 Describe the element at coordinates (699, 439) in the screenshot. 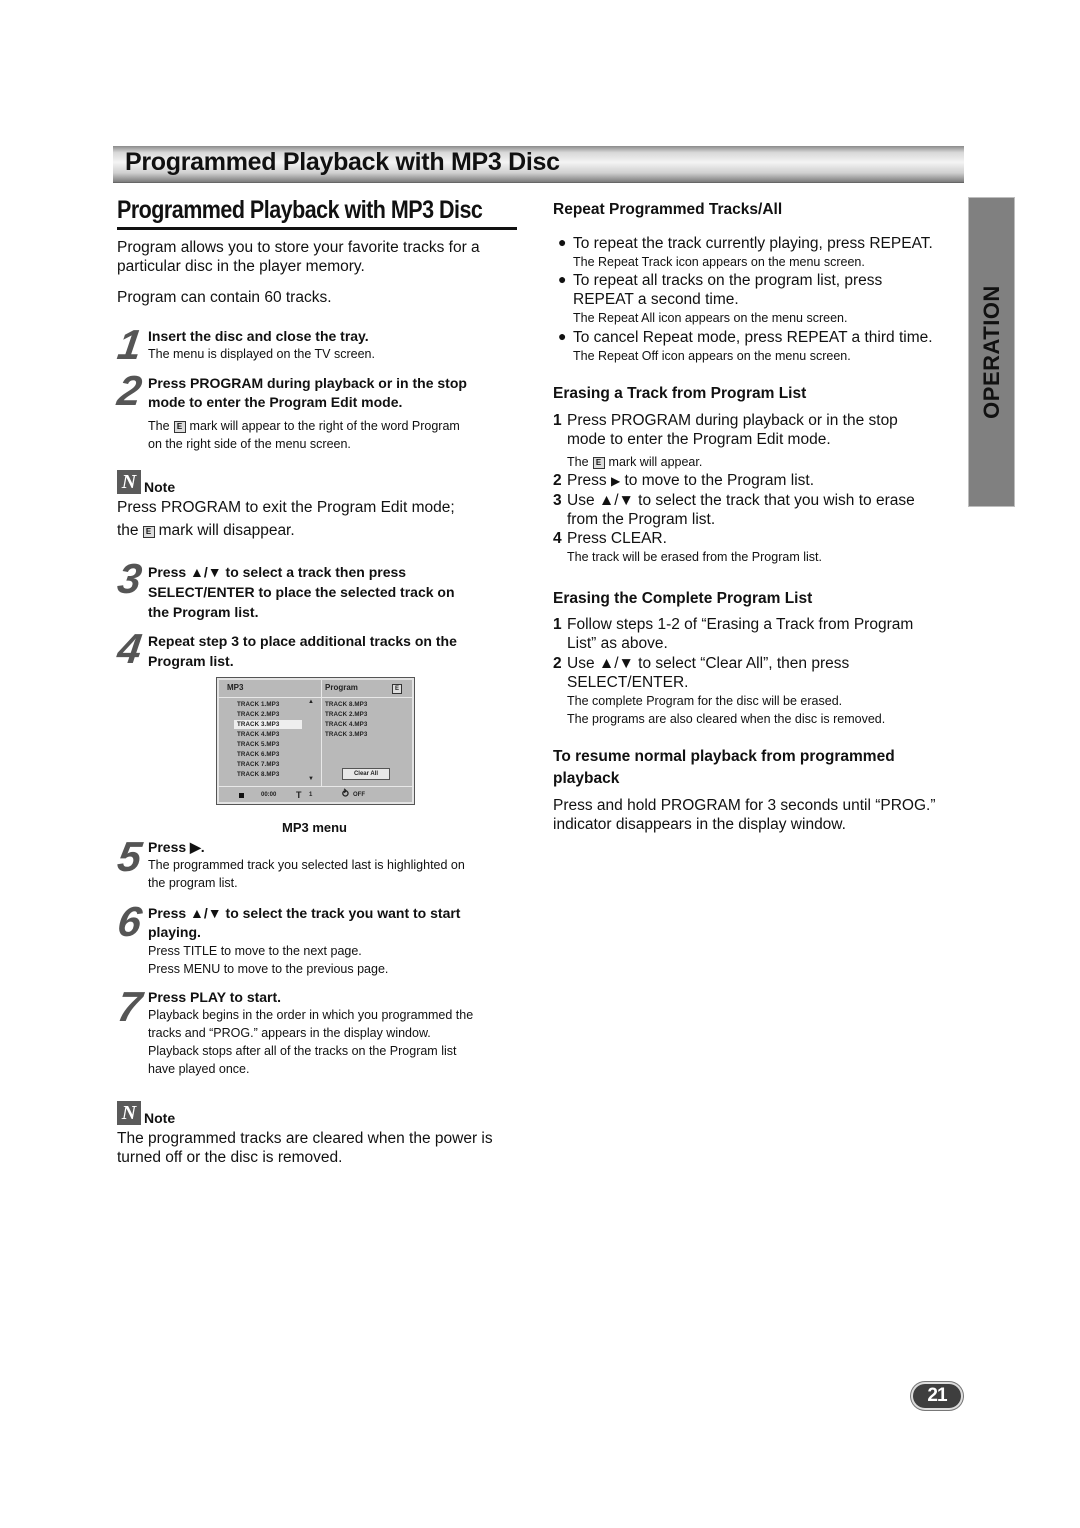

I see `erase-step-line: mode to enter the Program Edit mode.` at that location.